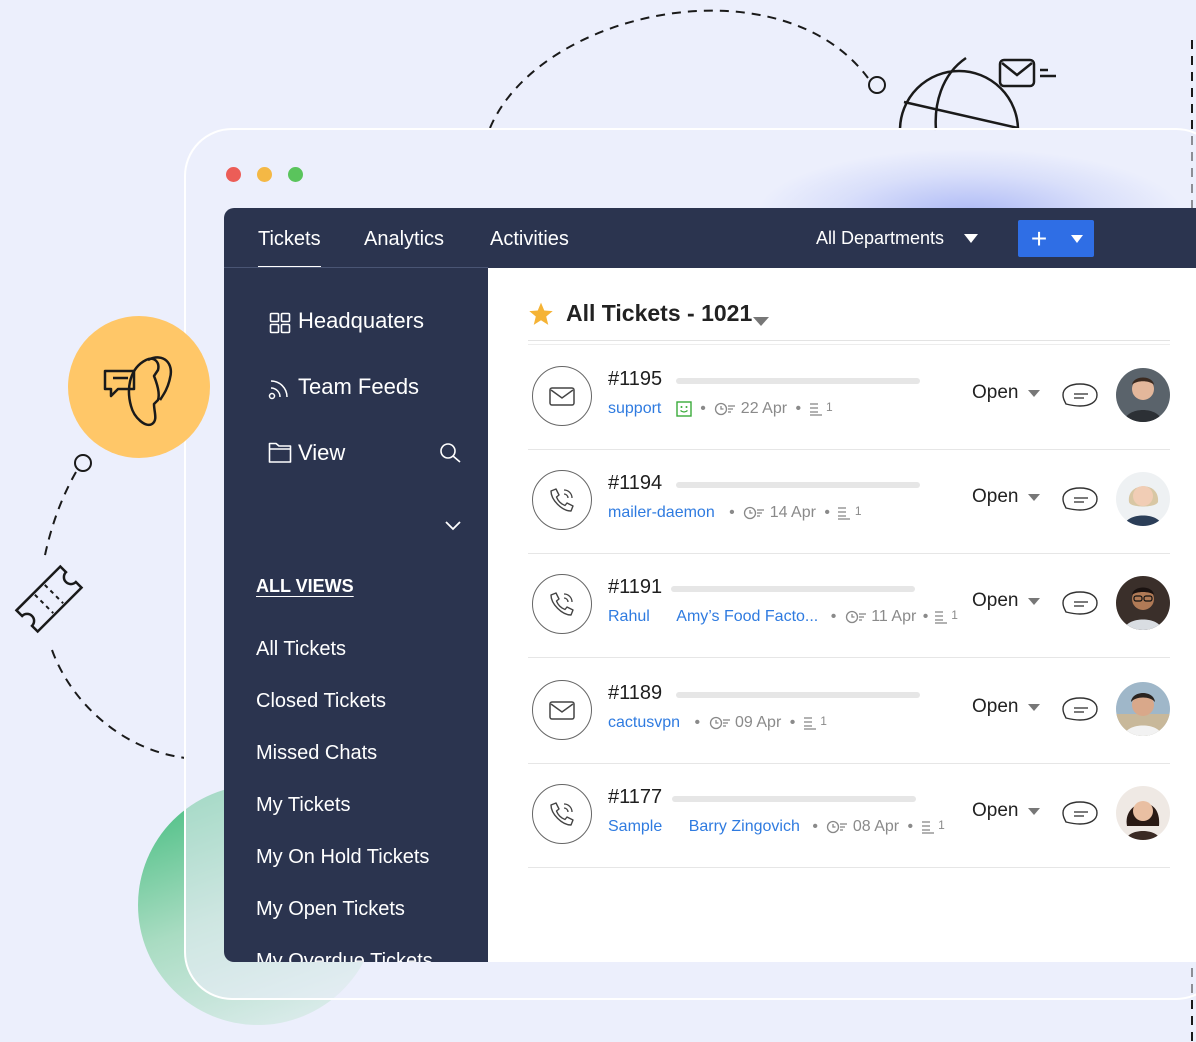 This screenshot has width=1196, height=1042. I want to click on ticket-meta: mailer-daemon • 14 Apr • 1, so click(735, 513).